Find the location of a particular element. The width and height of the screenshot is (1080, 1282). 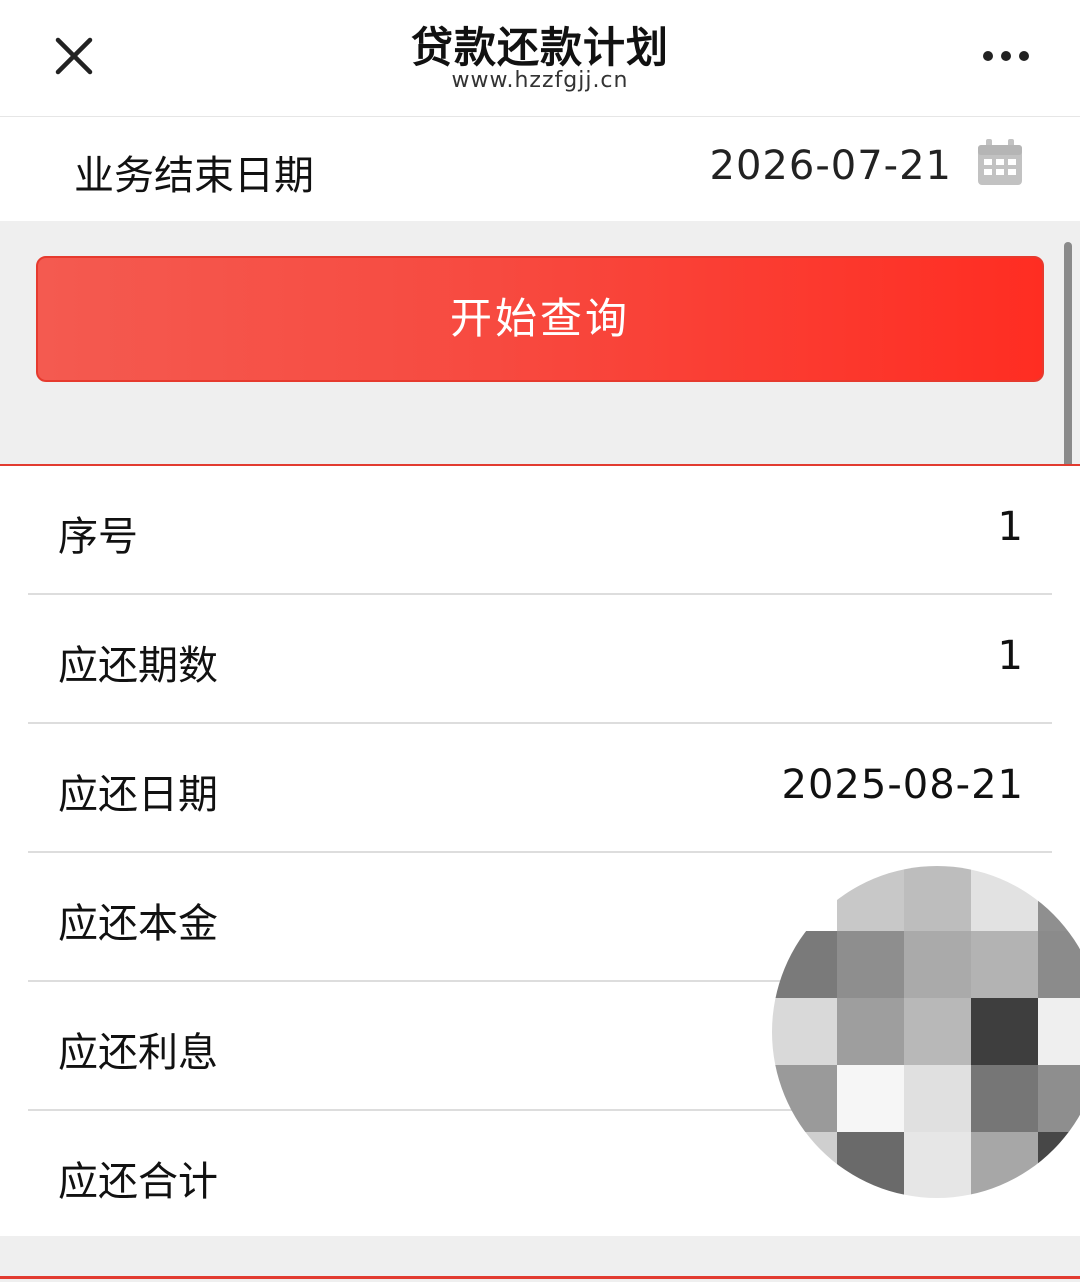

nav-bar: 贷款还款计划 www.hzzfgjj.cn is located at coordinates (540, 58).